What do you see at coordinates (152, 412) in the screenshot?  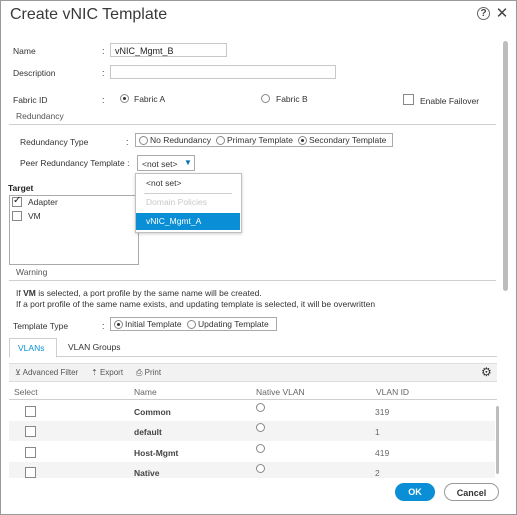 I see `vlan-name: Common` at bounding box center [152, 412].